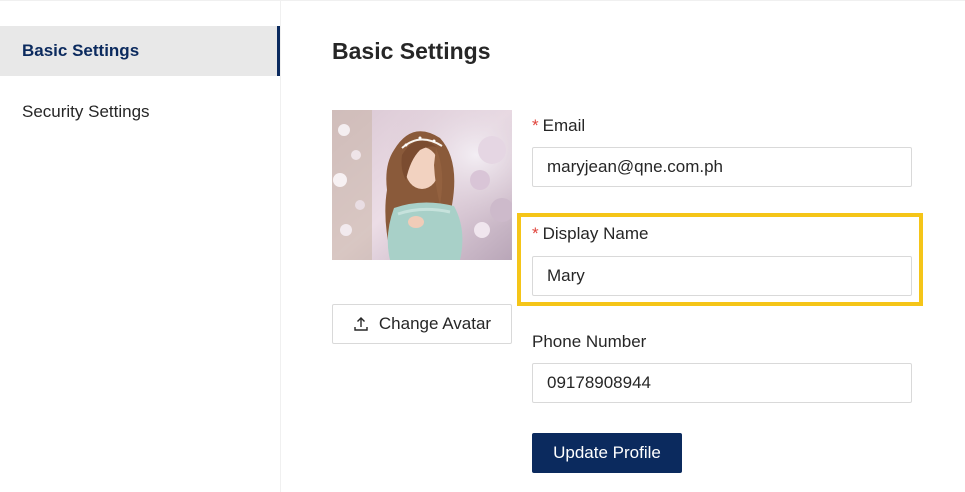 The height and width of the screenshot is (492, 965). Describe the element at coordinates (607, 453) in the screenshot. I see `update-profile-button: Update Profile` at that location.